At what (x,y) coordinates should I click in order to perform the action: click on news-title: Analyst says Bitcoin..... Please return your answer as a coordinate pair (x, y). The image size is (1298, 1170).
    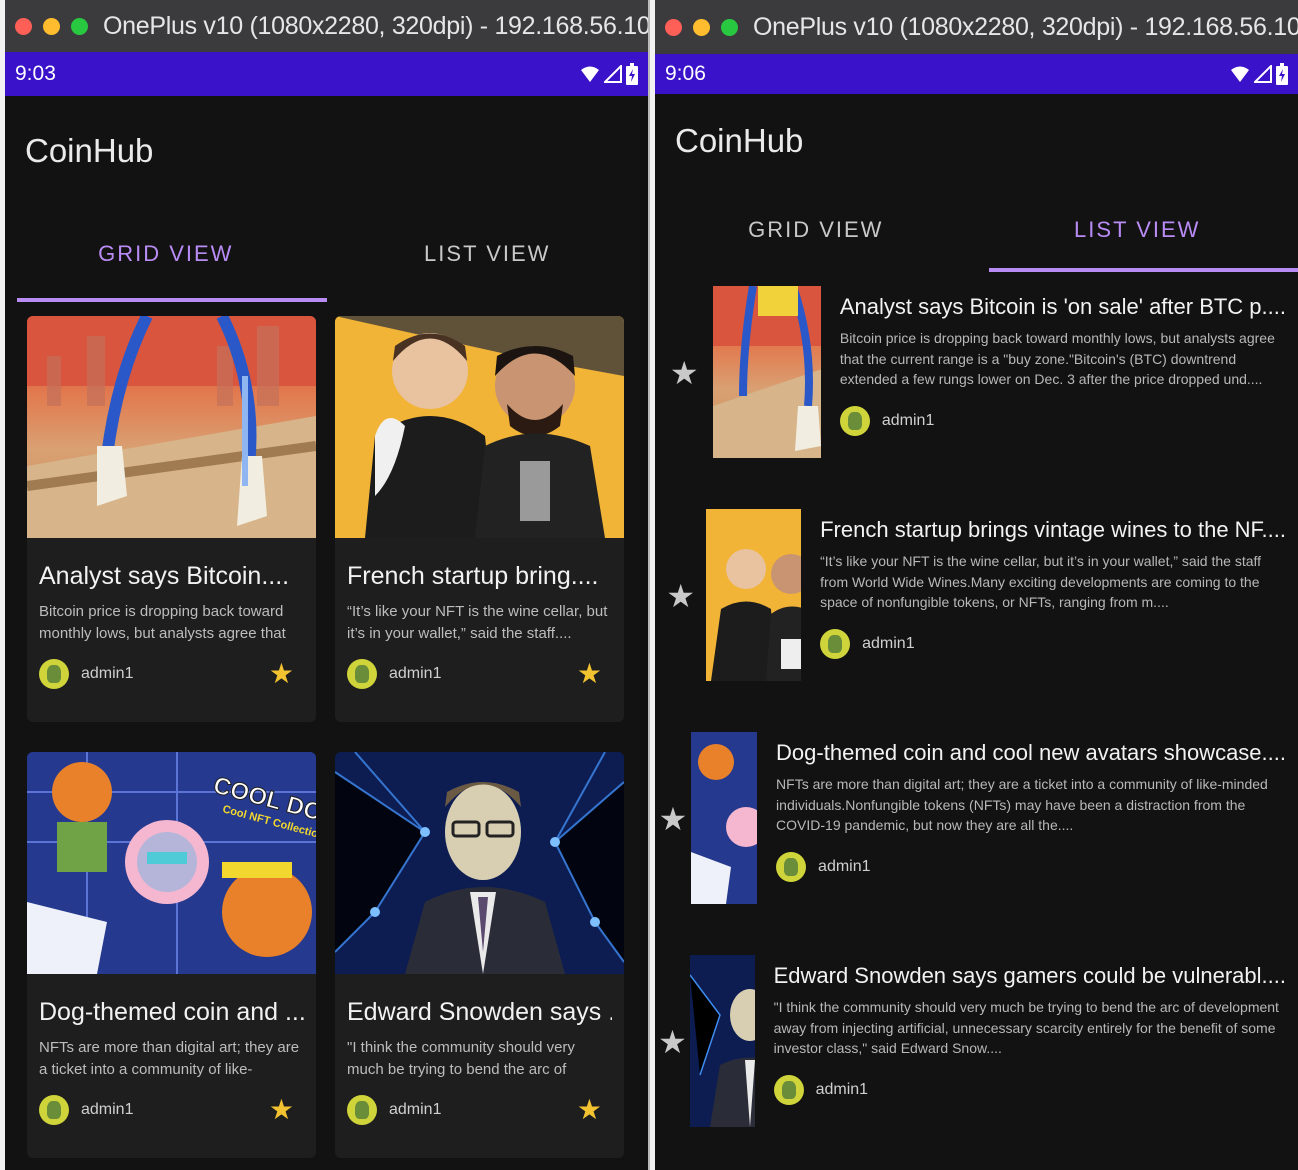
    Looking at the image, I should click on (164, 576).